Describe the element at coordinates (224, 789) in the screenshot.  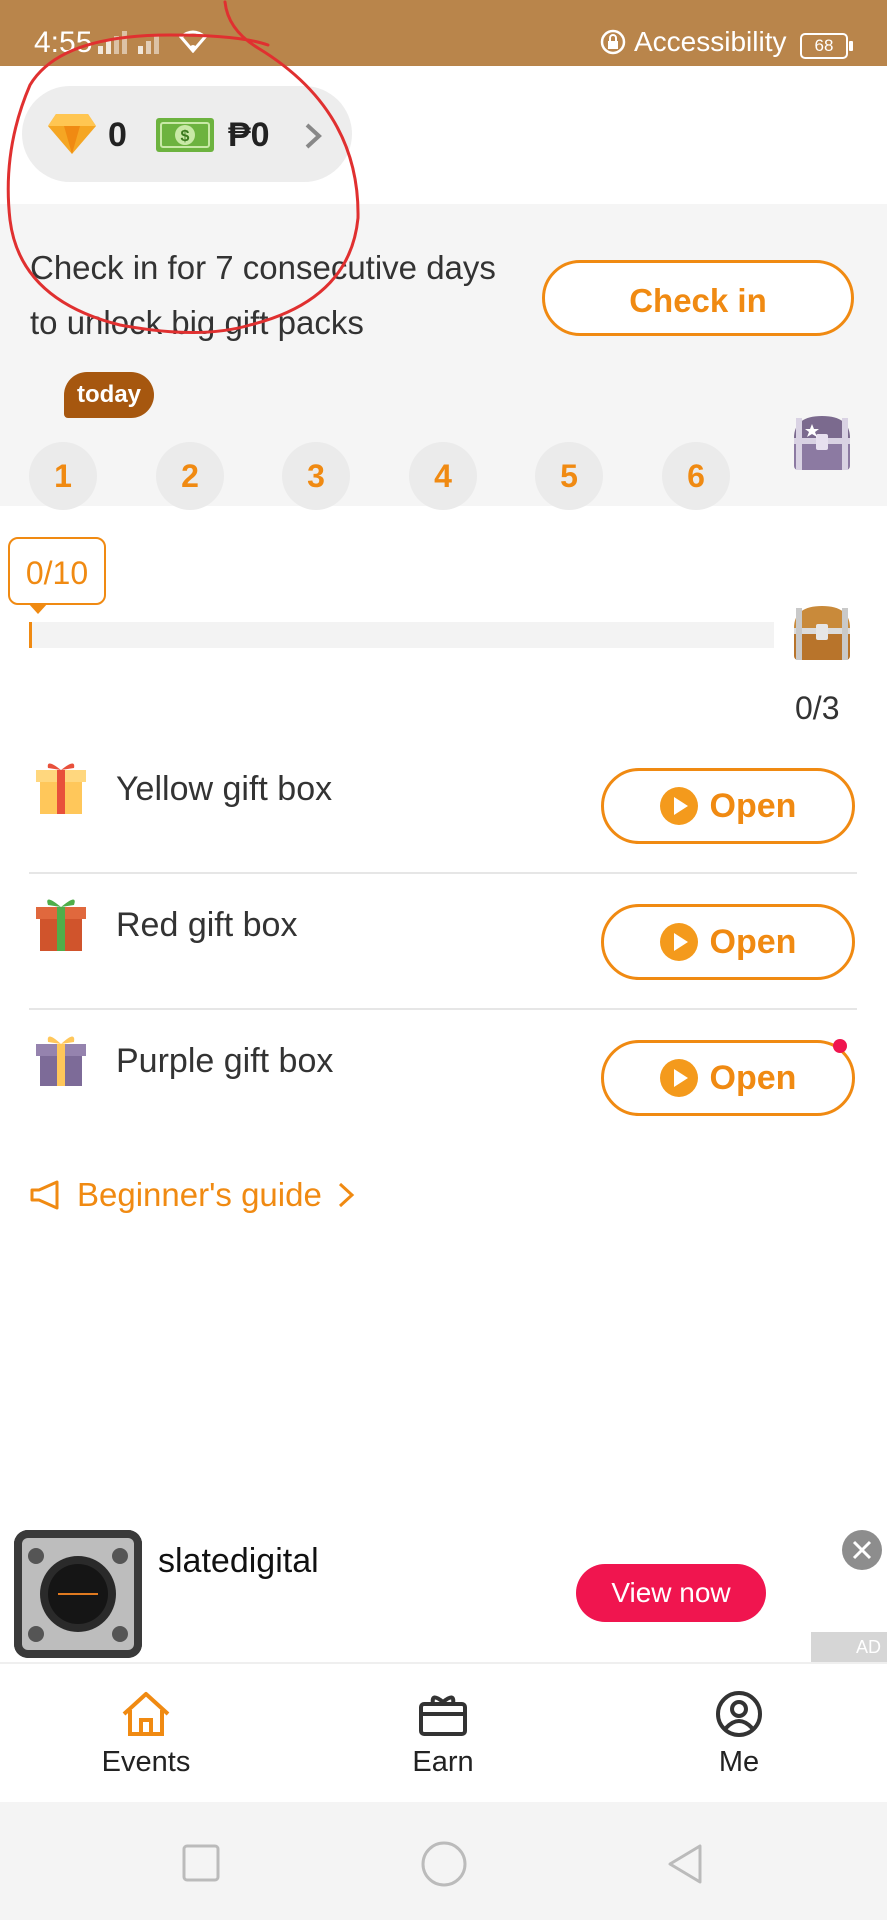
I see `yellow-gift-label: Yellow gift box` at that location.